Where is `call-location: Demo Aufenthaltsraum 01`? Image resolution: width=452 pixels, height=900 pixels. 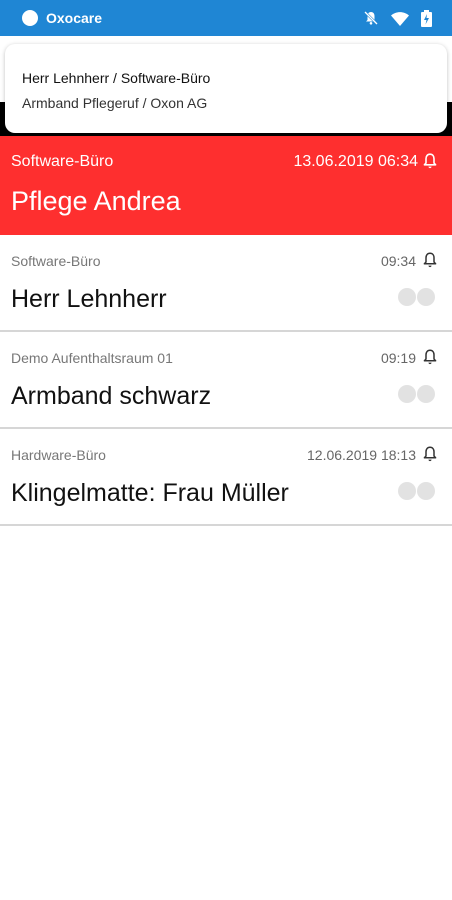 call-location: Demo Aufenthaltsraum 01 is located at coordinates (92, 358).